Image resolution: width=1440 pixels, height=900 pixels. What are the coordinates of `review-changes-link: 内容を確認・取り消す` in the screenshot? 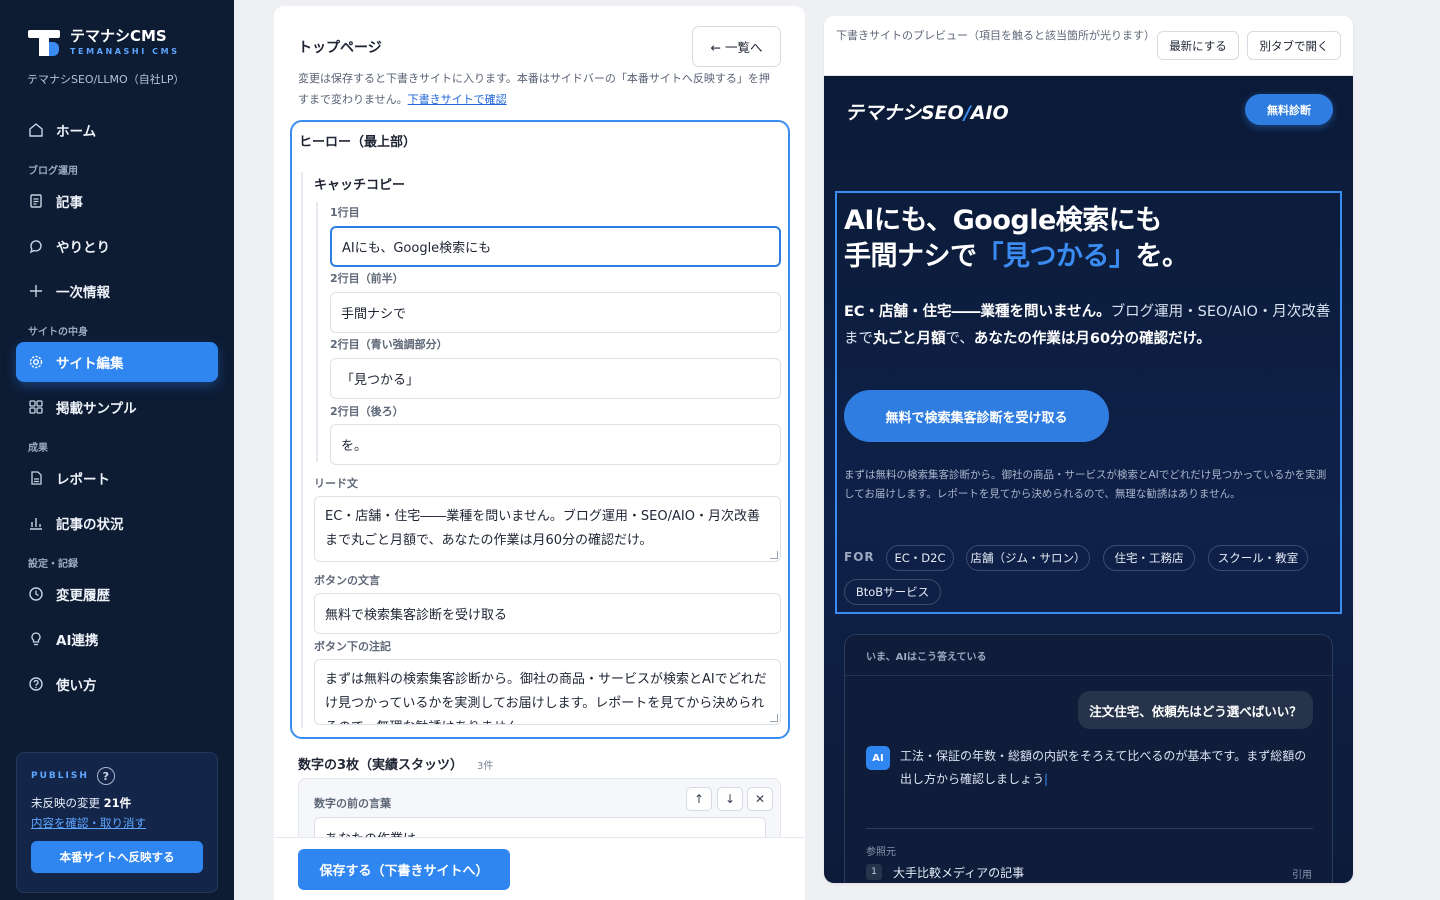 It's located at (88, 823).